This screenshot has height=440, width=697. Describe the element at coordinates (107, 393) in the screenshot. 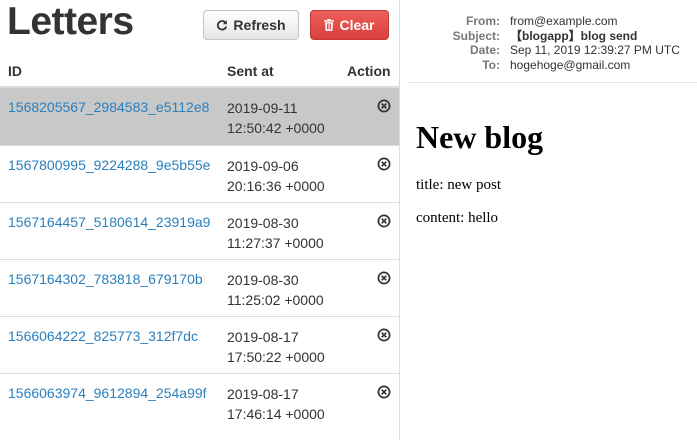

I see `letter-id-link: 1566063974_9612894_254a99f` at that location.